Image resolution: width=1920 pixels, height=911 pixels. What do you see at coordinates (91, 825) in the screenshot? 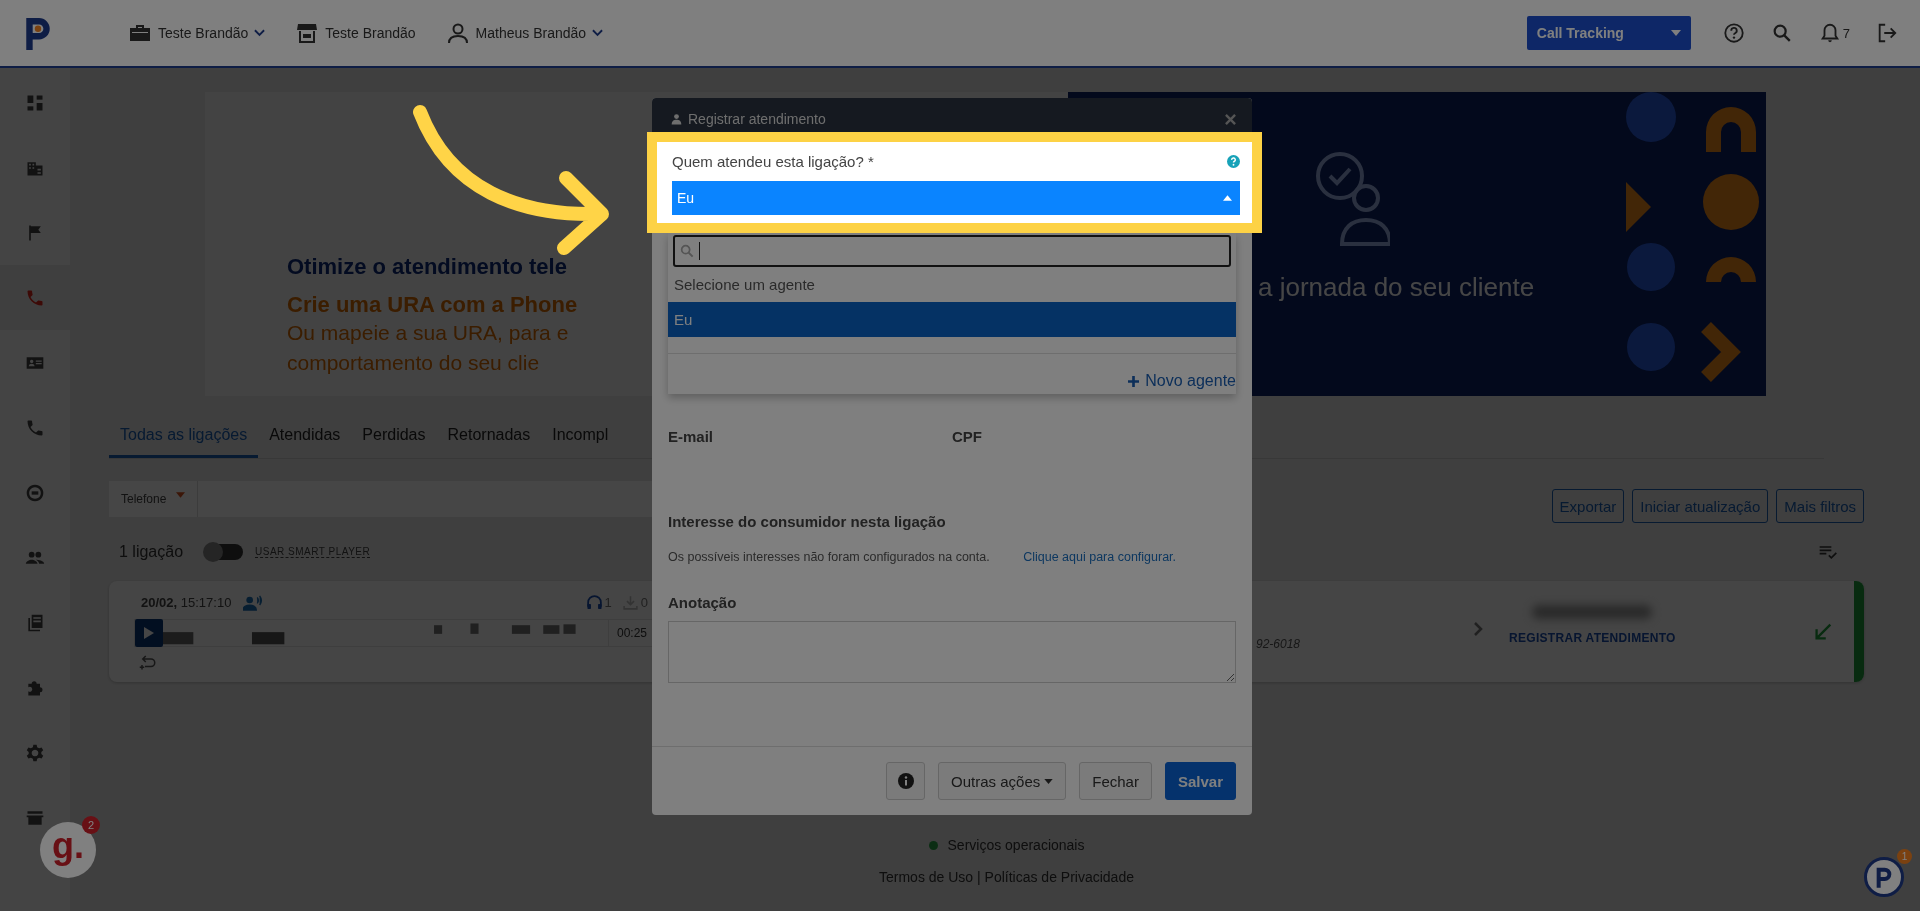
I see `notification-badge: 2` at bounding box center [91, 825].